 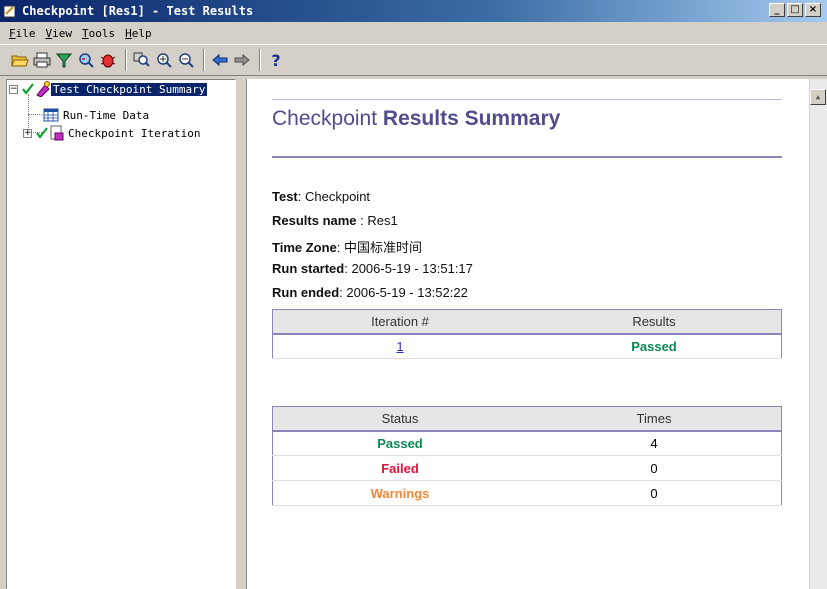 I want to click on menu-view: View, so click(x=59, y=33).